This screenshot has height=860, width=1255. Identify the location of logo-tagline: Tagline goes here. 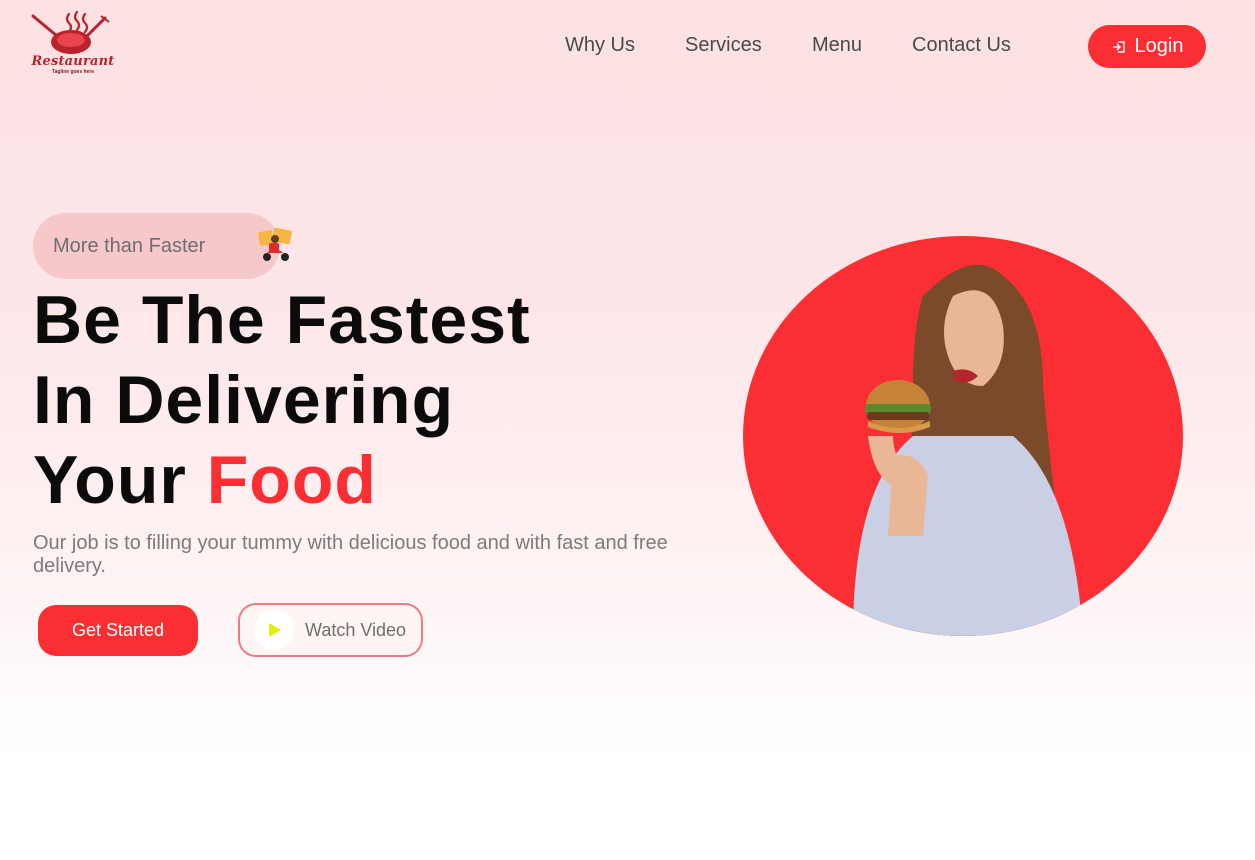
(73, 72).